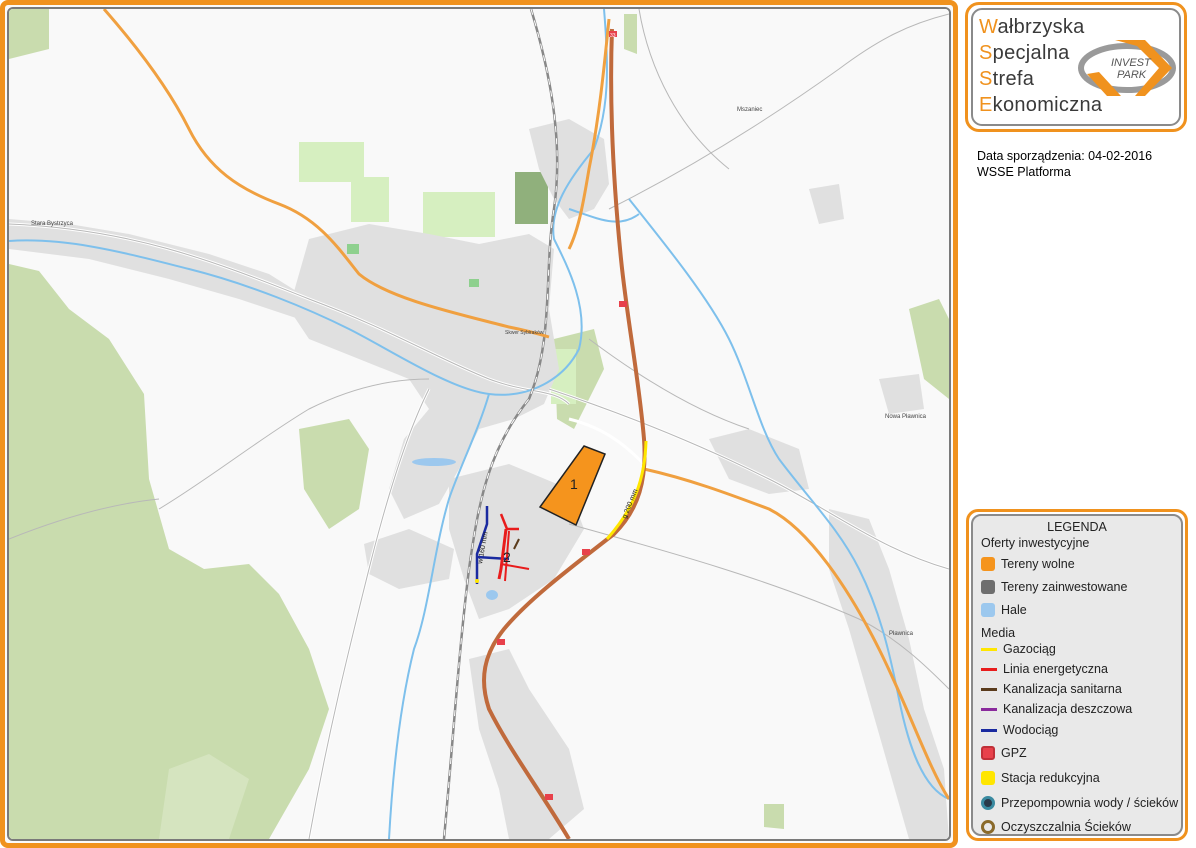  What do you see at coordinates (52, 224) in the screenshot?
I see `place-label-stara-bystrzyca: Stara Bystrzyca` at bounding box center [52, 224].